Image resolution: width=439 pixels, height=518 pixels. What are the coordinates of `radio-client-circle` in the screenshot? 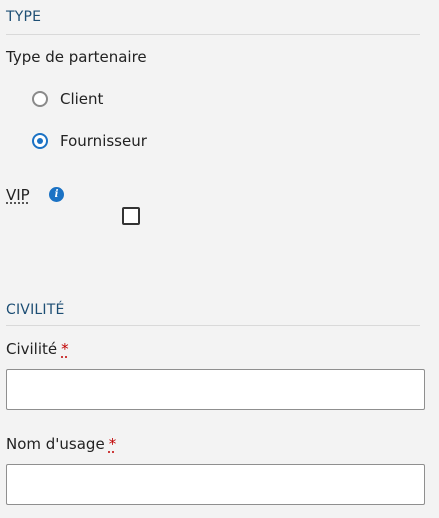 It's located at (40, 99).